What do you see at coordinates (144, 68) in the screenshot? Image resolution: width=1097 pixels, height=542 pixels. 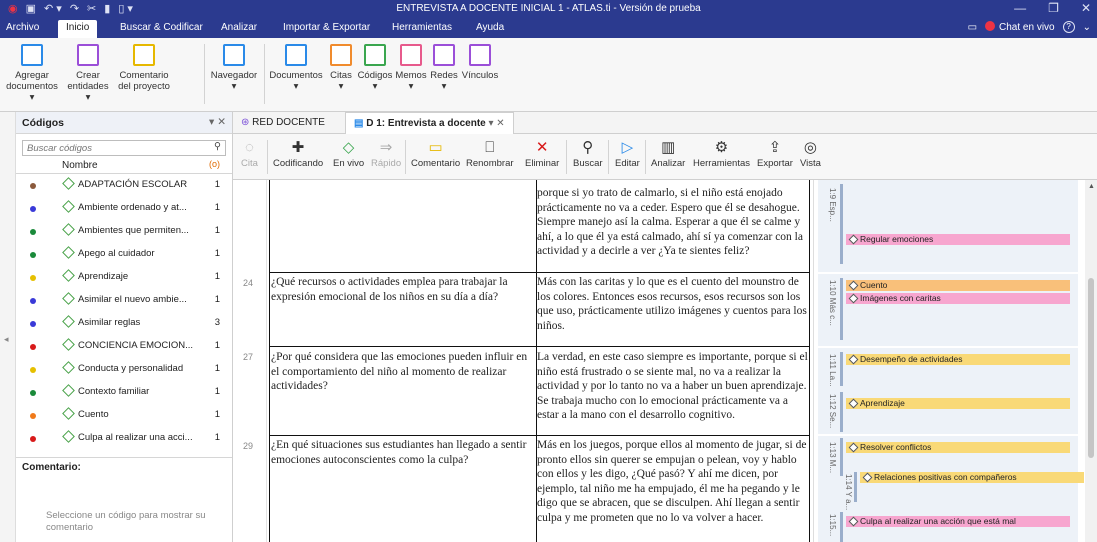 I see `project-comment-button: Comentario del proyecto` at bounding box center [144, 68].